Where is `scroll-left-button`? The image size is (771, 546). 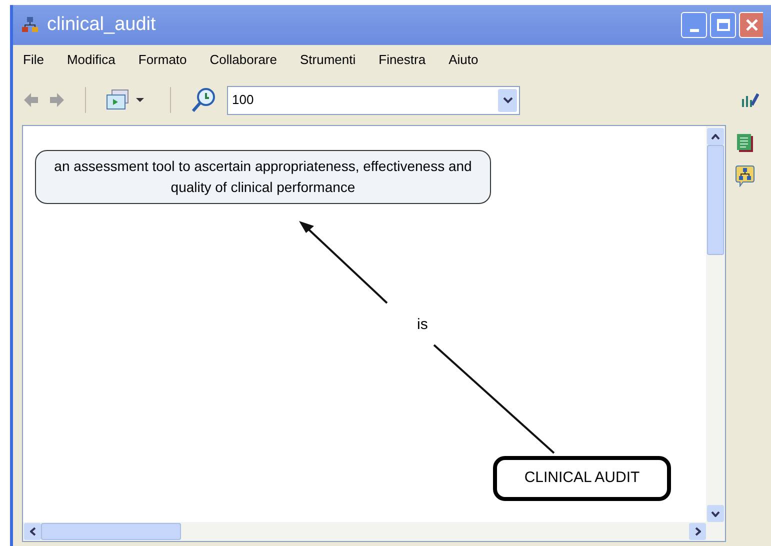 scroll-left-button is located at coordinates (32, 531).